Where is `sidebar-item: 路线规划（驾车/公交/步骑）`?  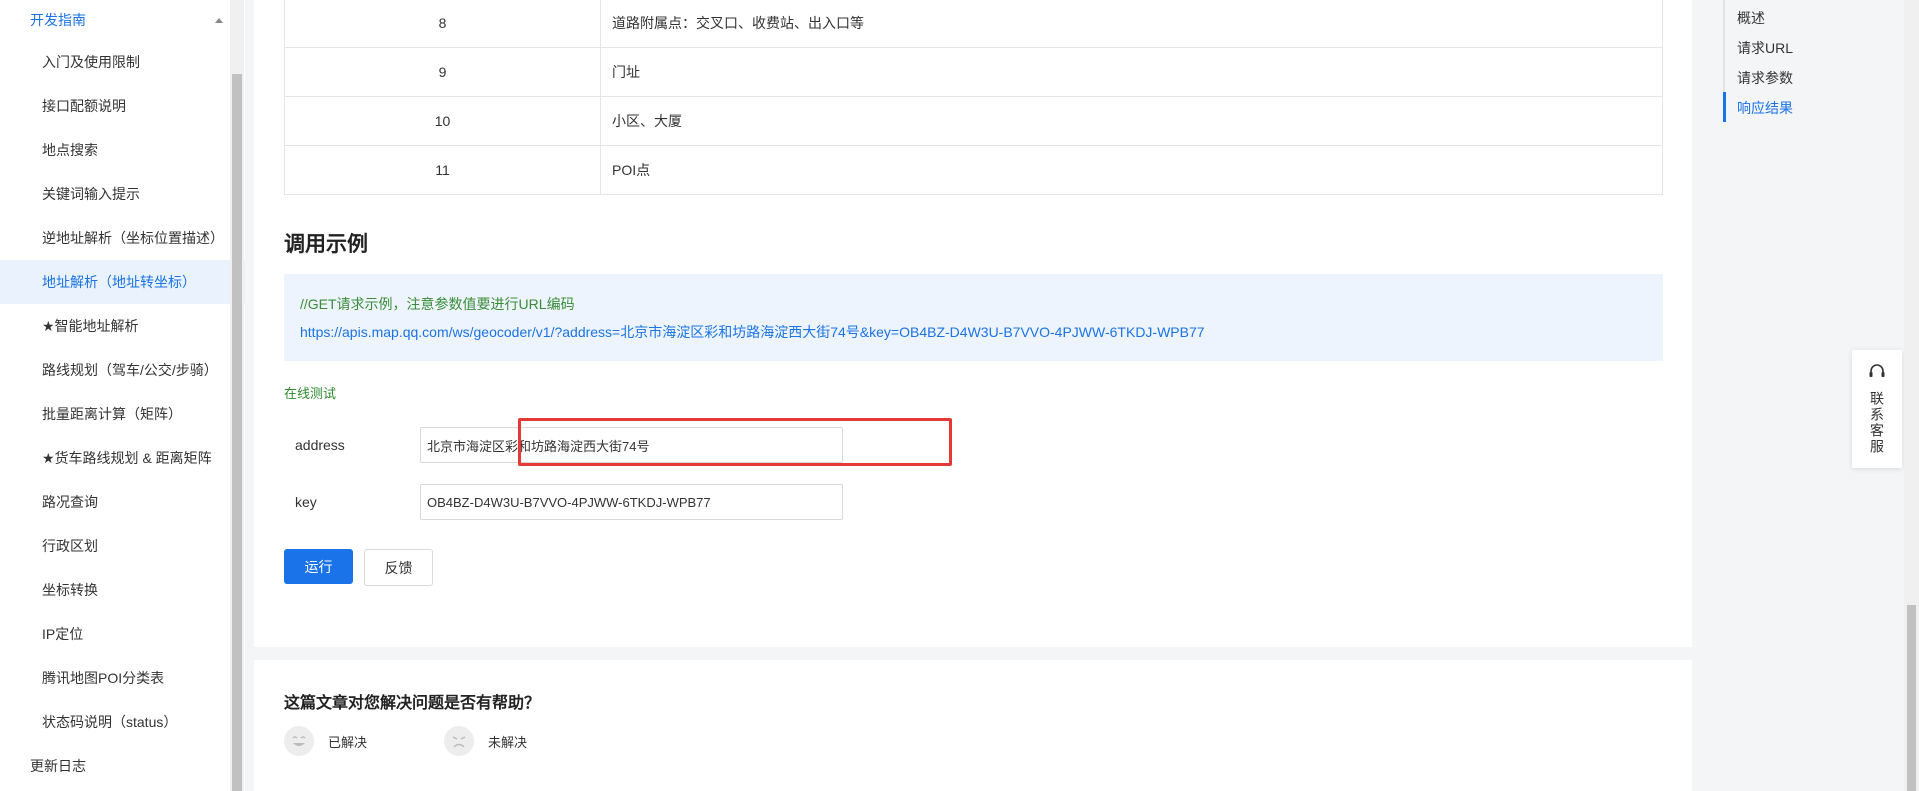
sidebar-item: 路线规划（驾车/公交/步骑） is located at coordinates (122, 370).